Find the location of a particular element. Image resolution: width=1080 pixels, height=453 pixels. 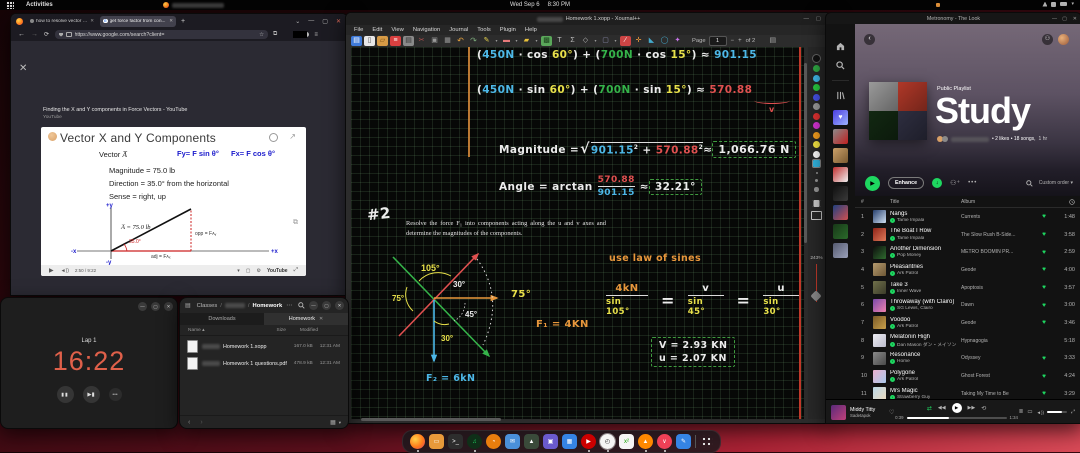

track-album: Taking My Time to Be is located at coordinates (999, 394).